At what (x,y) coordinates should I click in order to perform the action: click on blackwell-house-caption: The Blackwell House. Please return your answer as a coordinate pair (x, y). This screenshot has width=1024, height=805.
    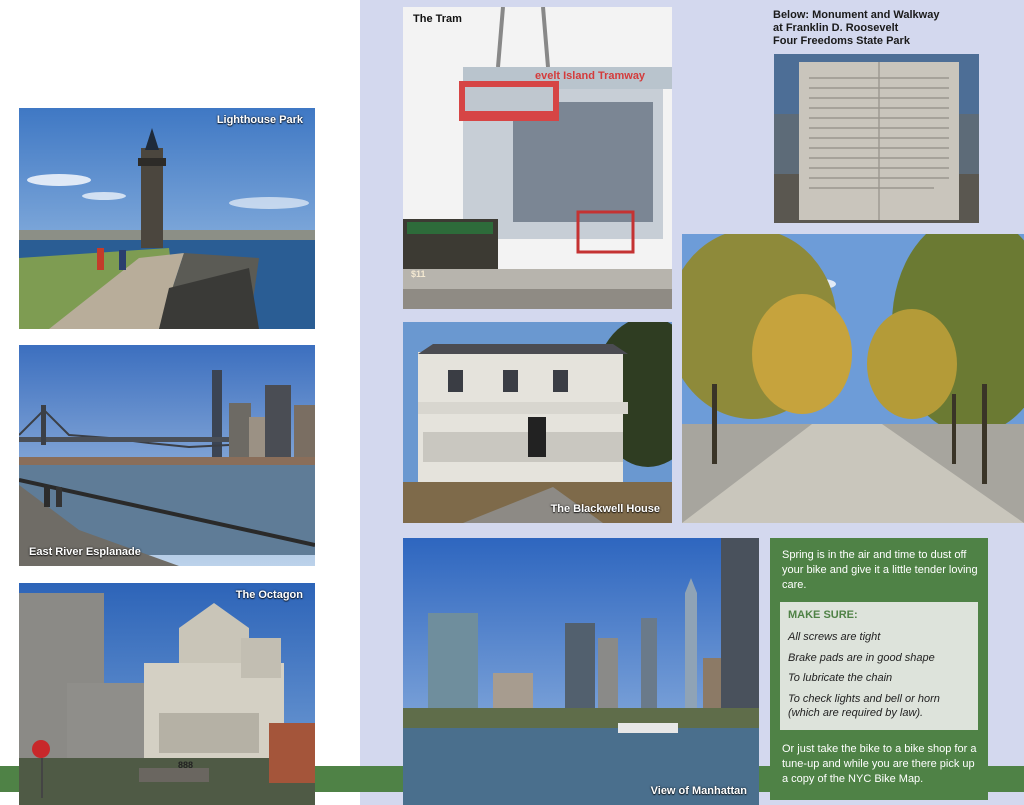
    Looking at the image, I should click on (605, 509).